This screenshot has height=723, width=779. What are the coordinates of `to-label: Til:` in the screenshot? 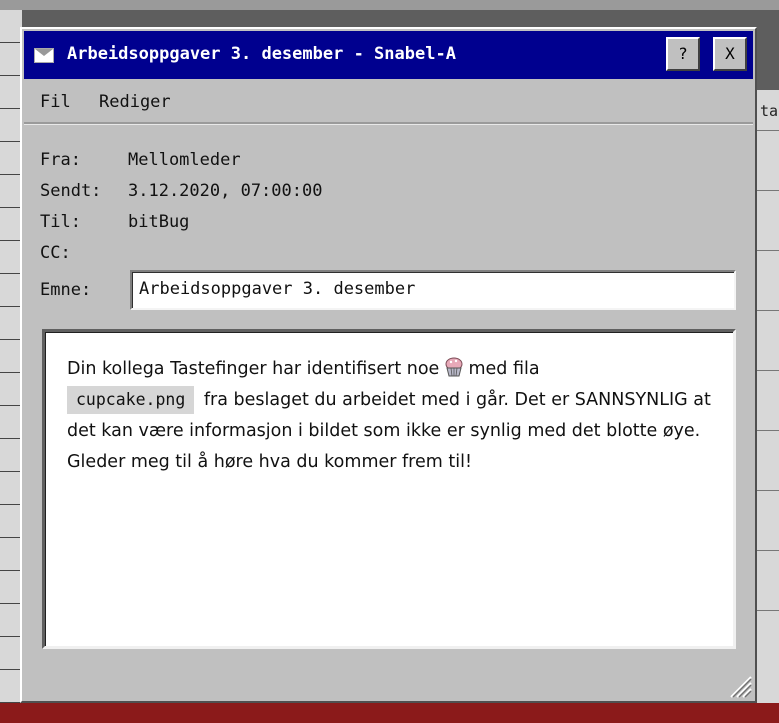 It's located at (60, 222).